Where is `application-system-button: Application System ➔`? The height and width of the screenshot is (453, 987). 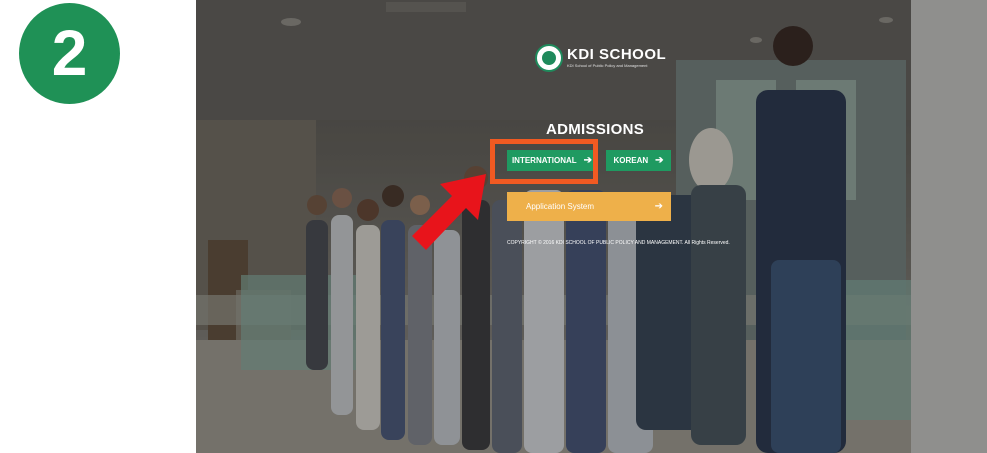 application-system-button: Application System ➔ is located at coordinates (589, 206).